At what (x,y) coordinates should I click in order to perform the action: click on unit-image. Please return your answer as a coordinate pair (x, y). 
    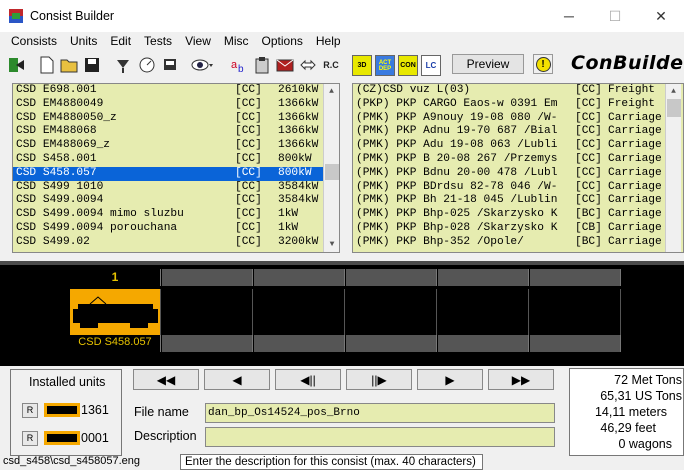
    Looking at the image, I should click on (115, 312).